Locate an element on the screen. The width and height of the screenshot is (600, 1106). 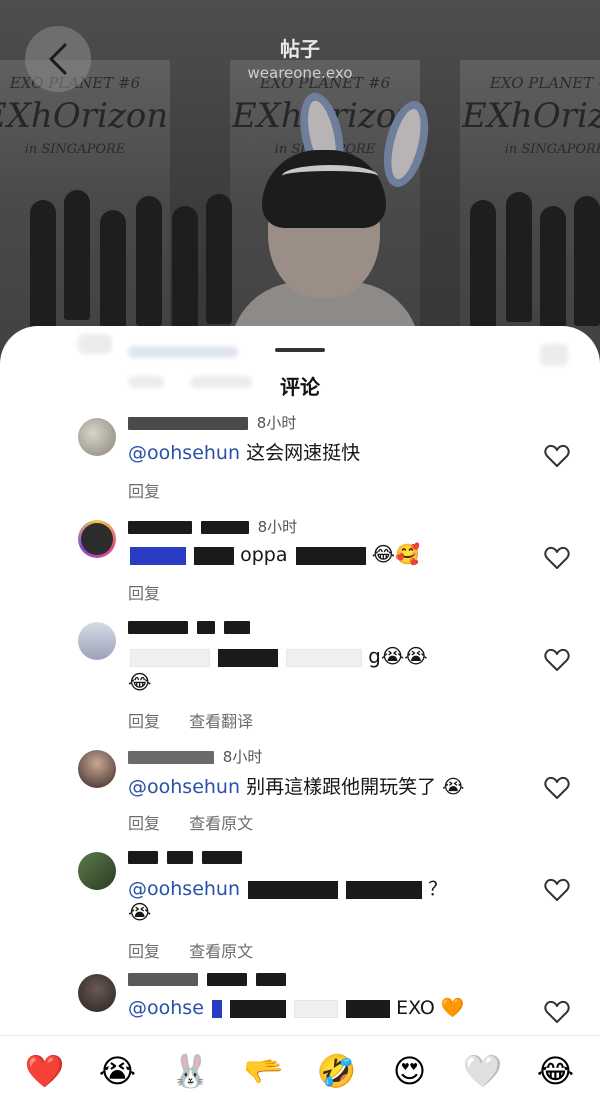
comment-text: oppa 😂🥰 is located at coordinates (274, 554).